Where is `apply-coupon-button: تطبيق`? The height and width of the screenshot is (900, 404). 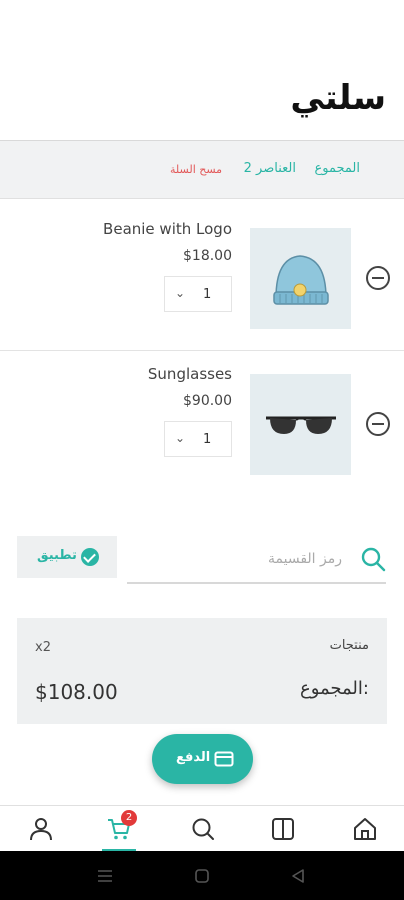 apply-coupon-button: تطبيق is located at coordinates (67, 557).